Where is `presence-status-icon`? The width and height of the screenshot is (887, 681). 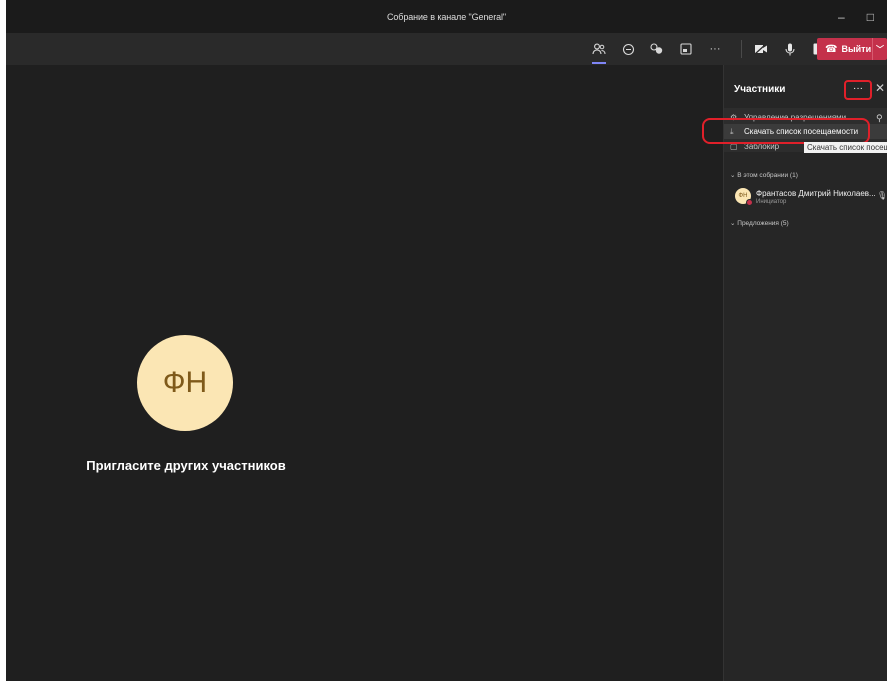
presence-status-icon is located at coordinates (749, 202).